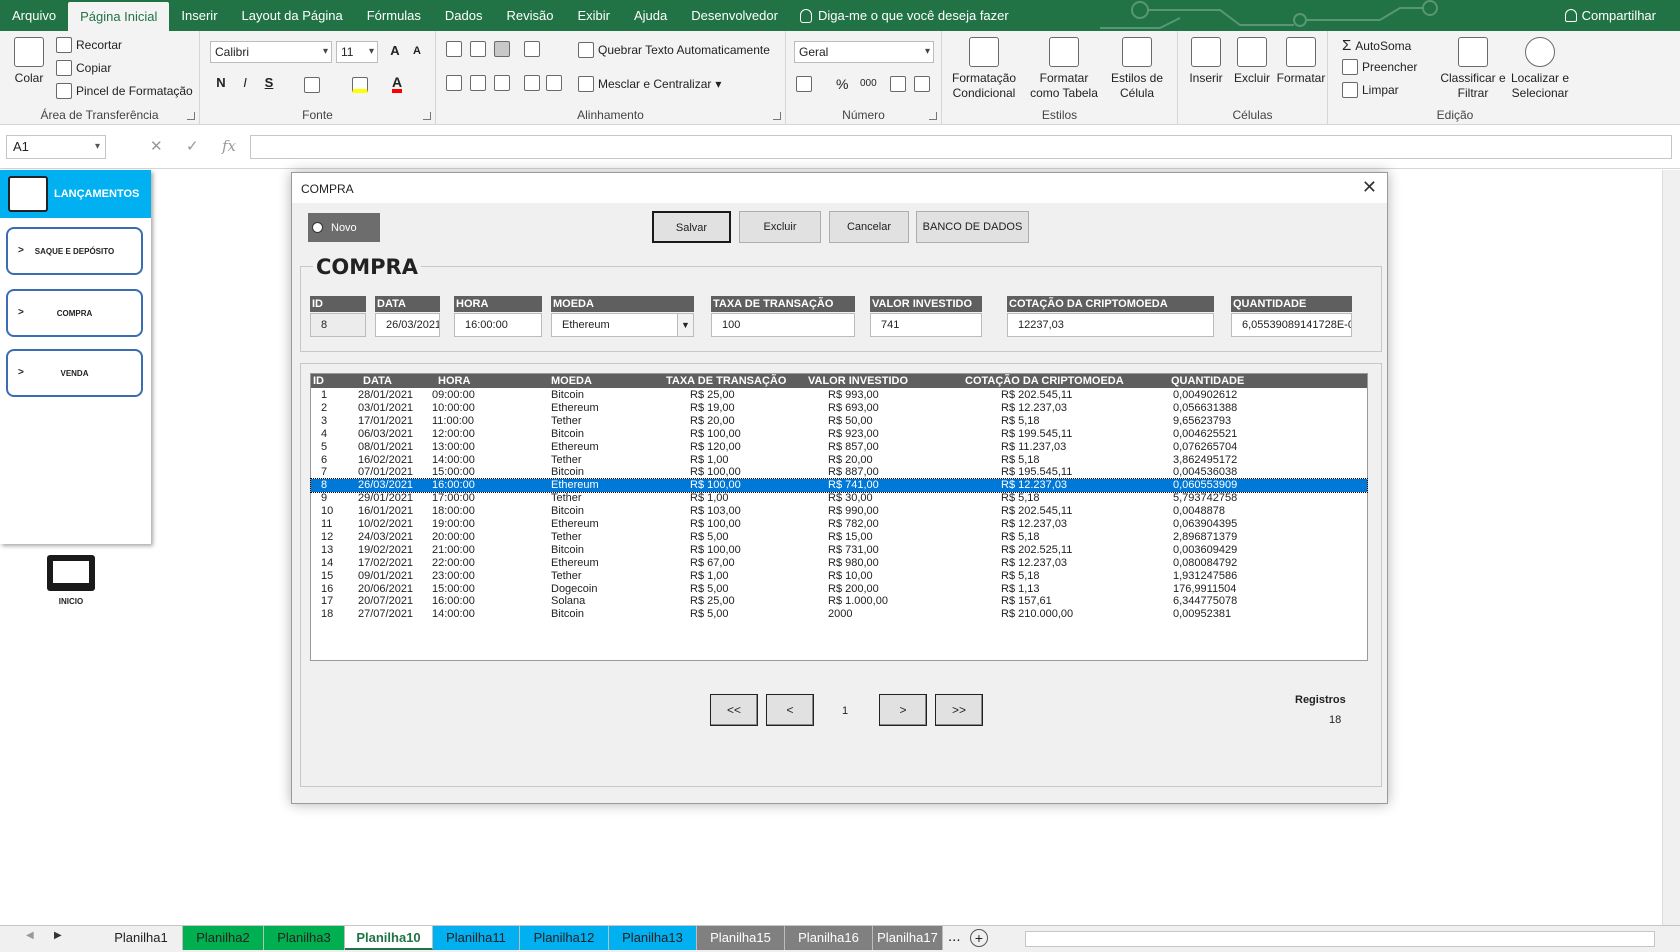 The height and width of the screenshot is (952, 1680). I want to click on scroll-tabs-left-icon: ◀, so click(30, 935).